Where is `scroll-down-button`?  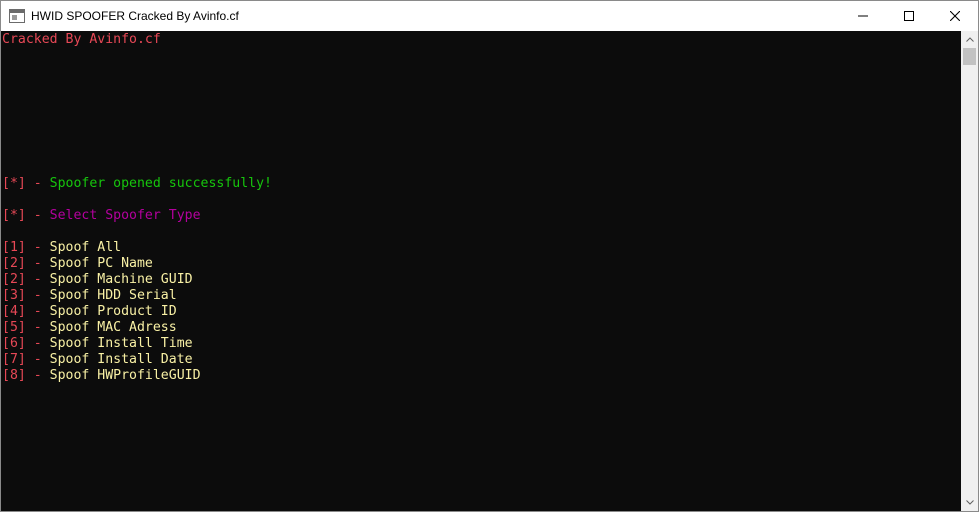 scroll-down-button is located at coordinates (969, 502).